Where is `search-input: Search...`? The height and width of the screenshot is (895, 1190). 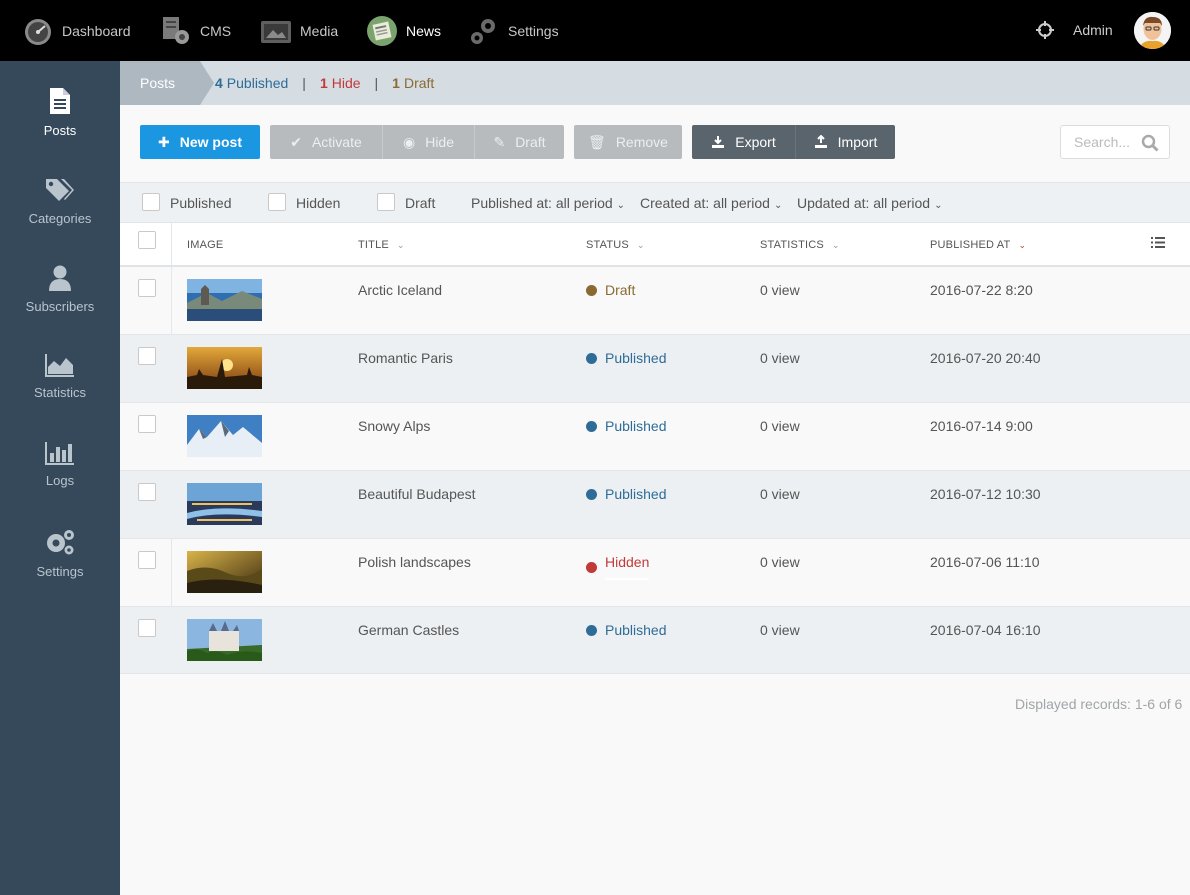 search-input: Search... is located at coordinates (1115, 142).